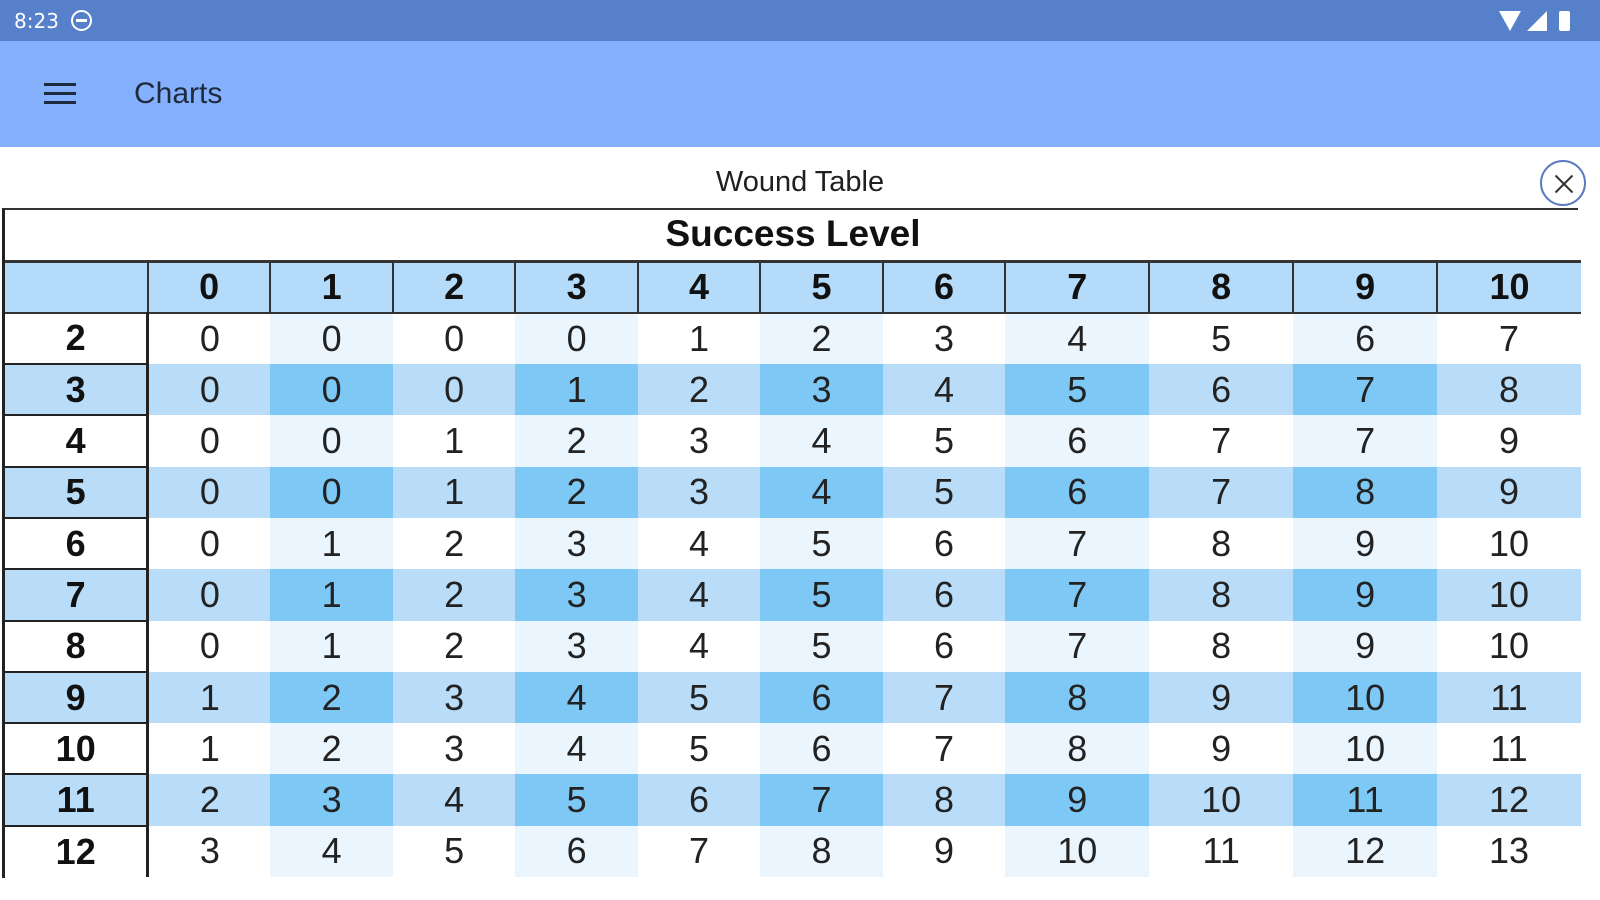  Describe the element at coordinates (77, 749) in the screenshot. I see `row-header: 10` at that location.